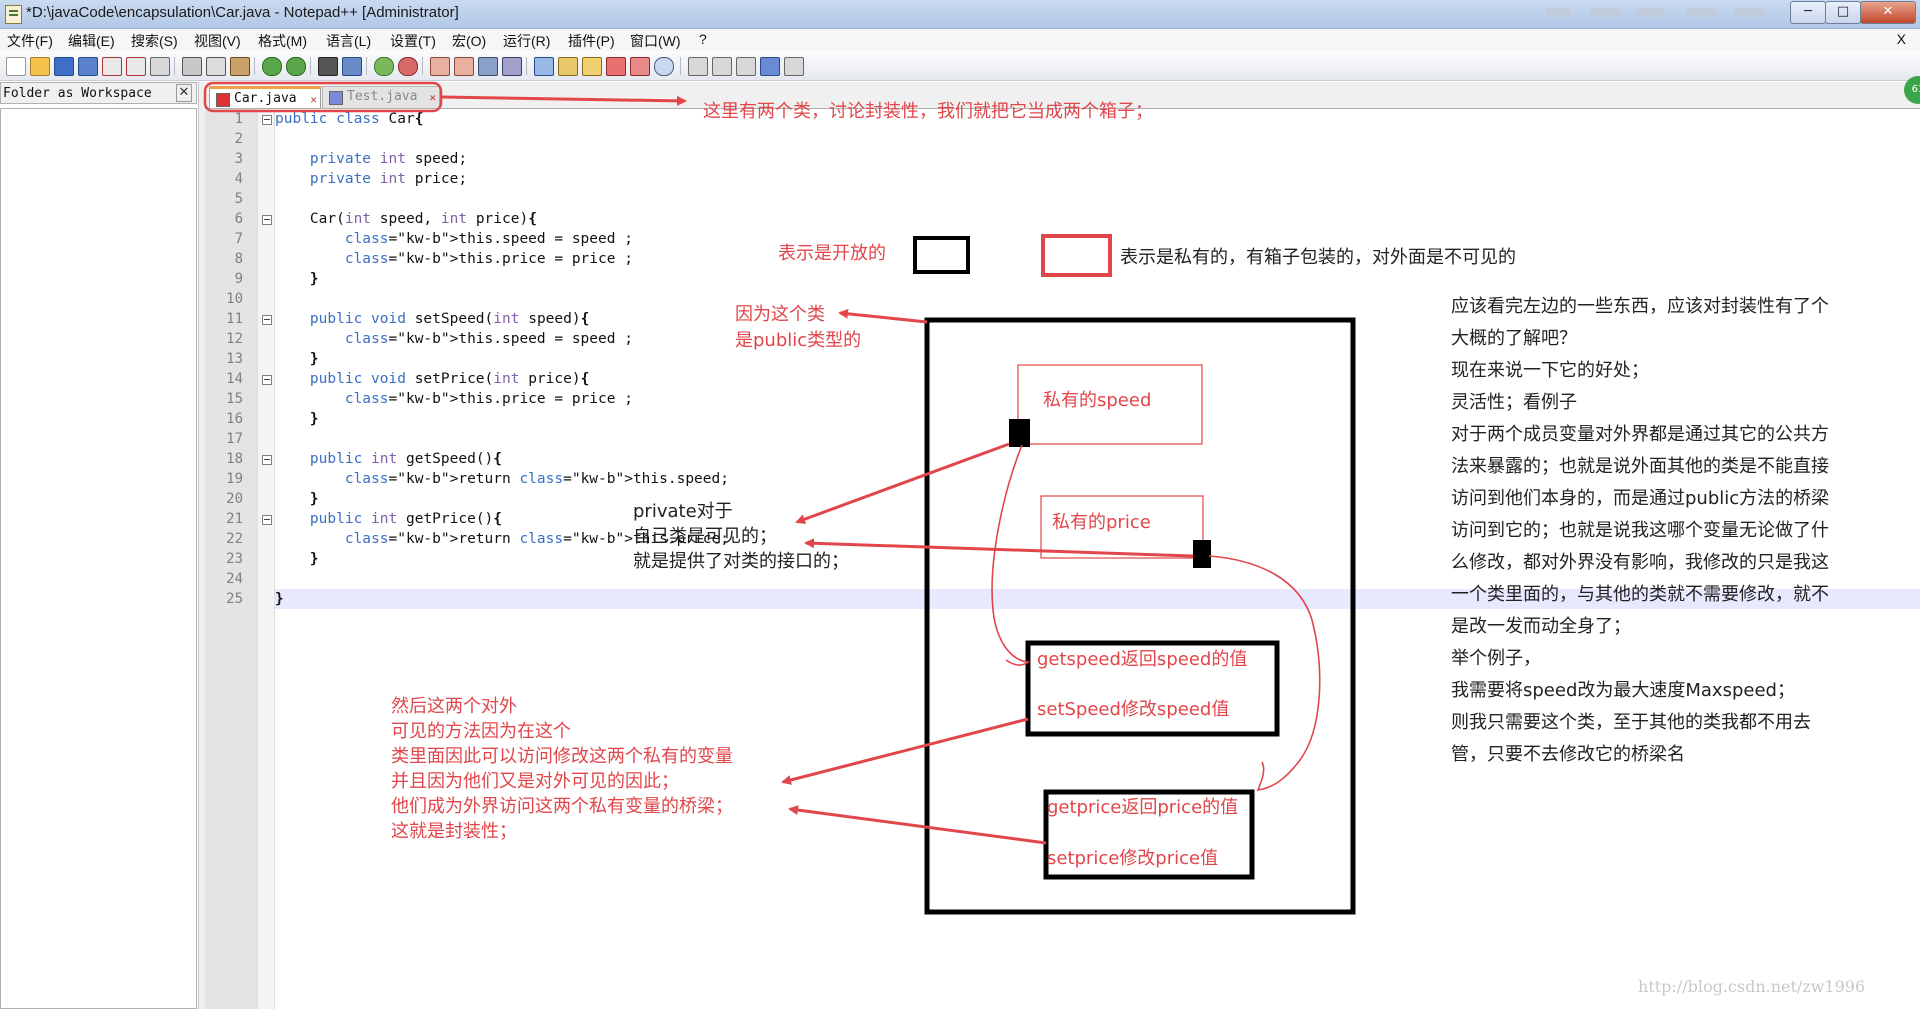 The image size is (1920, 1009). Describe the element at coordinates (798, 340) in the screenshot. I see `public-class-note-line2: 是public类型的` at that location.